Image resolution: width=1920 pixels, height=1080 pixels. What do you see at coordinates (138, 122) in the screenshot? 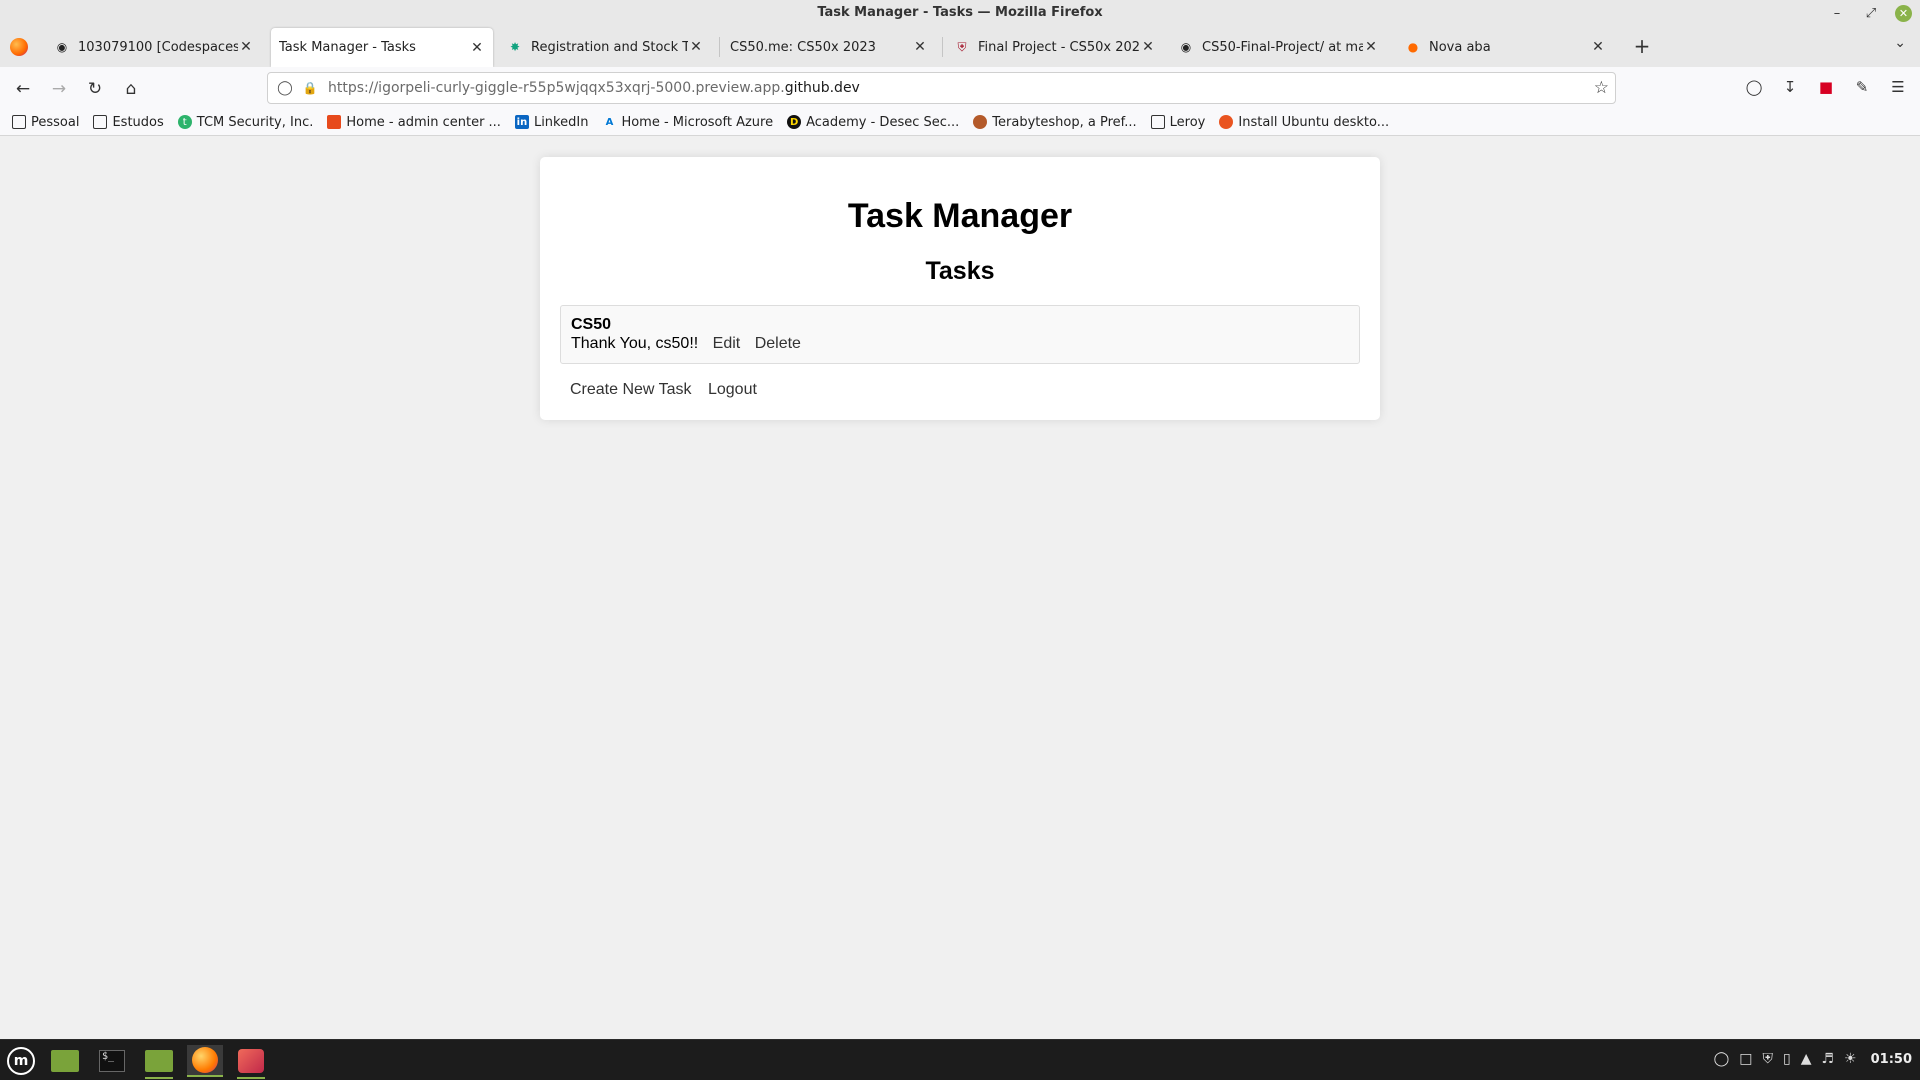
I see `bookmark-label: Estudos` at bounding box center [138, 122].